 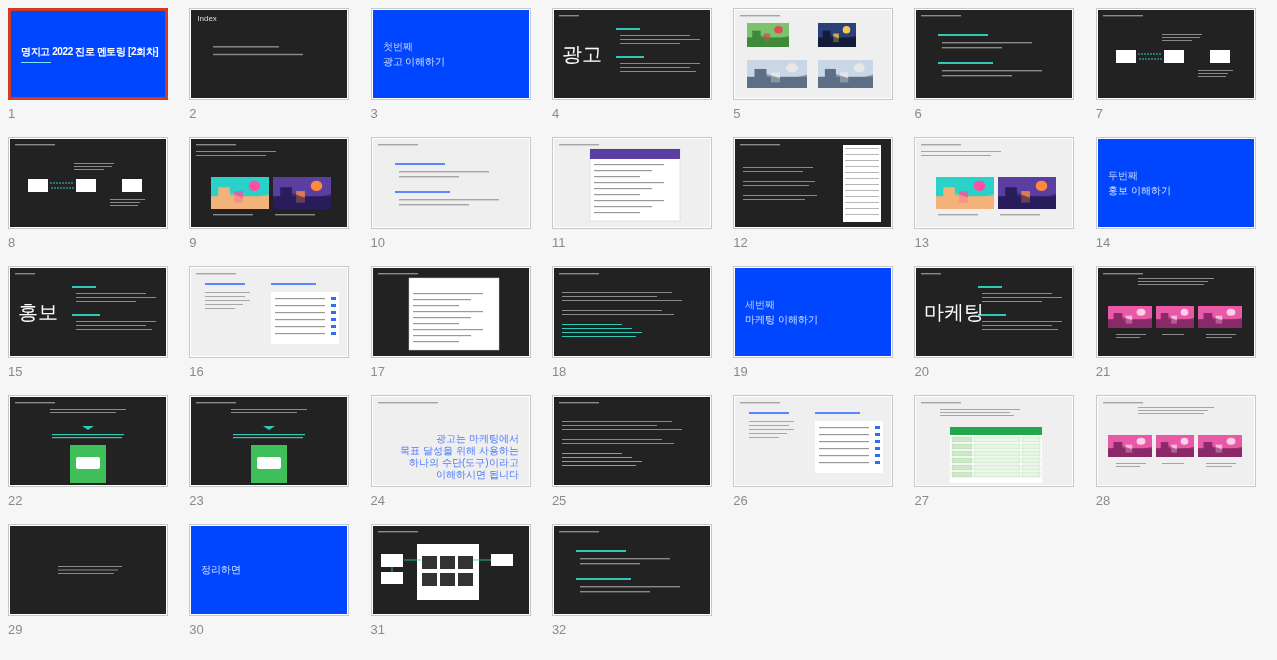 I want to click on slide-number: 32, so click(x=559, y=629).